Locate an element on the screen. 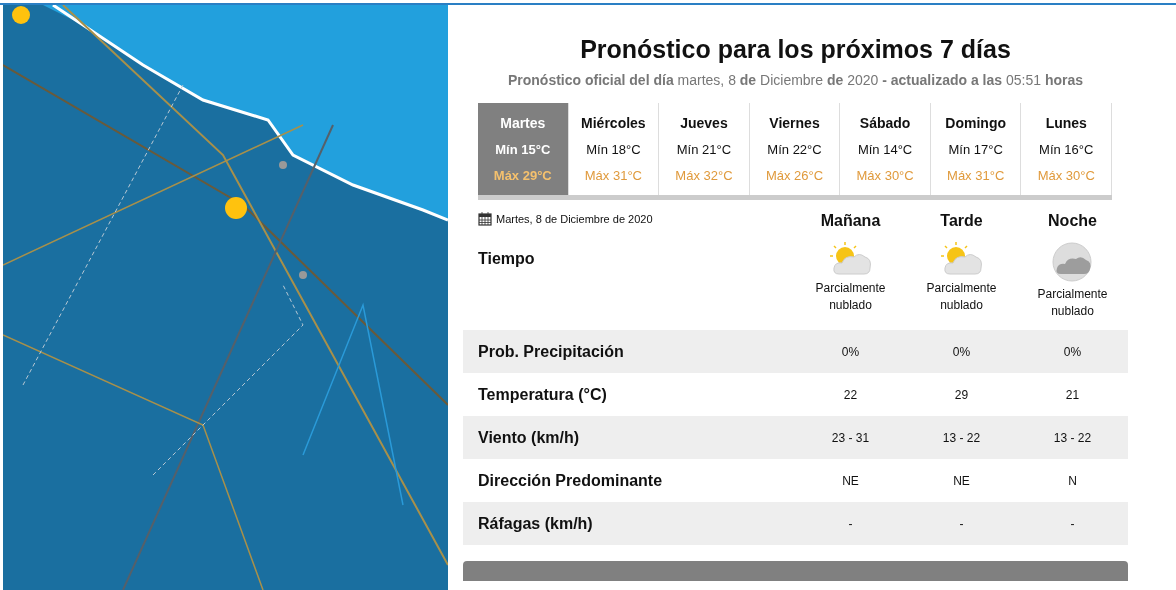 The height and width of the screenshot is (590, 1176). calendar-icon is located at coordinates (485, 219).